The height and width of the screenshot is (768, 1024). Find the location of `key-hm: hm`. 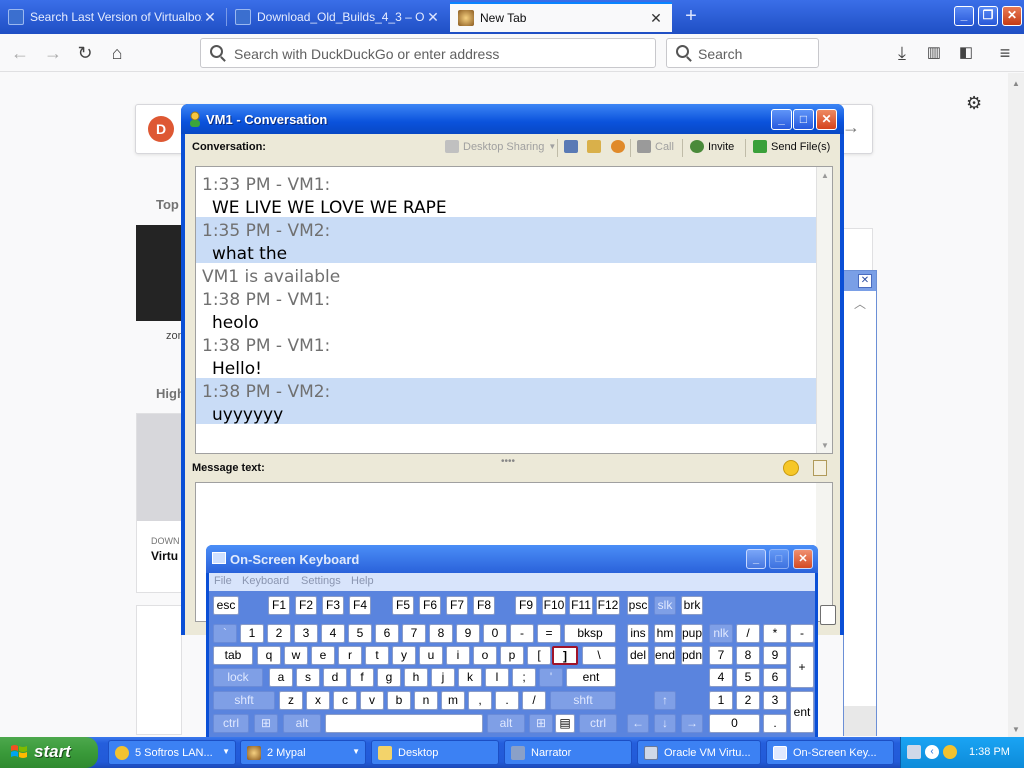

key-hm: hm is located at coordinates (665, 633).